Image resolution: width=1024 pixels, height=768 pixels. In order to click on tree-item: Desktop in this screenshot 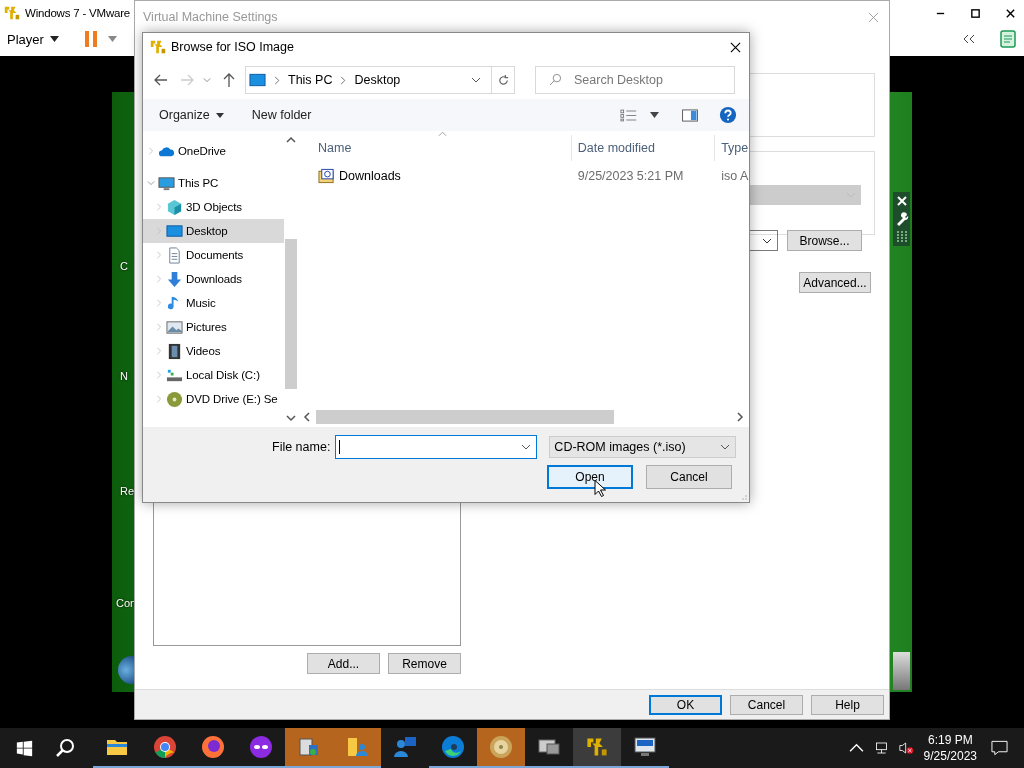, I will do `click(213, 231)`.